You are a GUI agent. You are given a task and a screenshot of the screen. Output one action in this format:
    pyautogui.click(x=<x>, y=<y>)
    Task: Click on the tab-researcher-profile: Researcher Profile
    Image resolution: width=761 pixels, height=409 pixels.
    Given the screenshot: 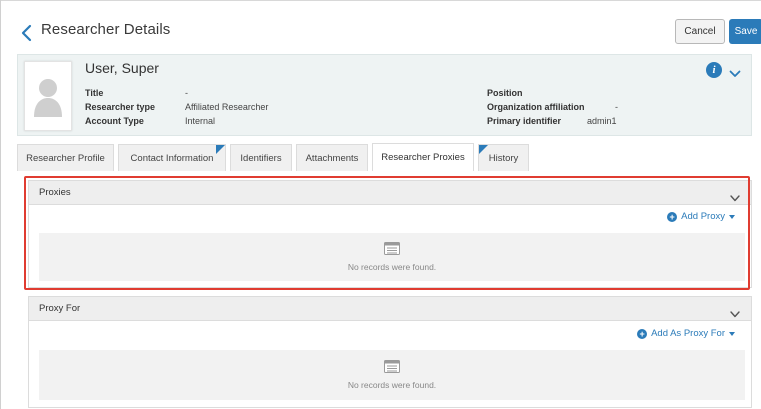 What is the action you would take?
    pyautogui.click(x=65, y=157)
    